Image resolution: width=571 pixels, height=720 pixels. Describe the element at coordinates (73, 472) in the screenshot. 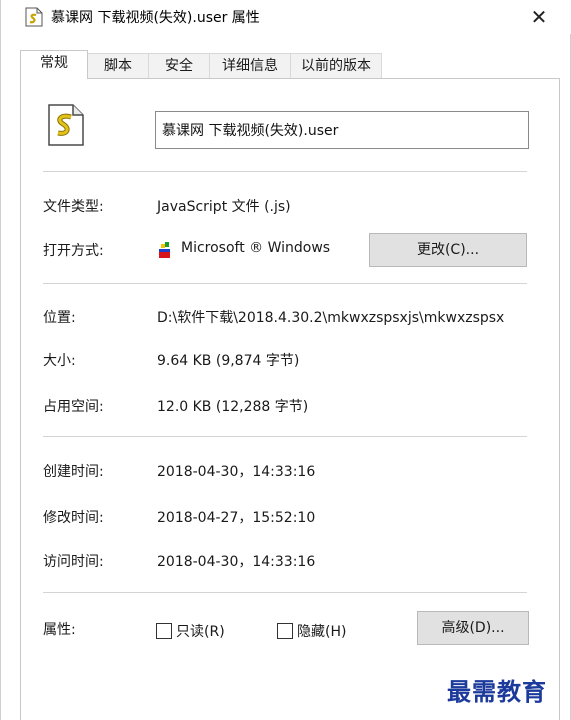

I see `created-label: 创建时间:` at that location.